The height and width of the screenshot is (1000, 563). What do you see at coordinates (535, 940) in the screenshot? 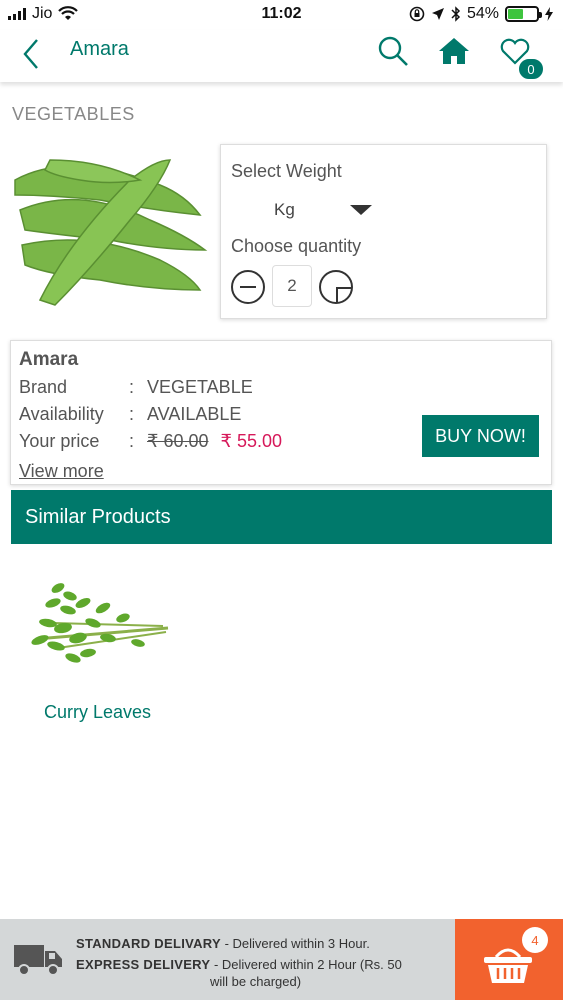
I see `basket-count-badge: 4` at bounding box center [535, 940].